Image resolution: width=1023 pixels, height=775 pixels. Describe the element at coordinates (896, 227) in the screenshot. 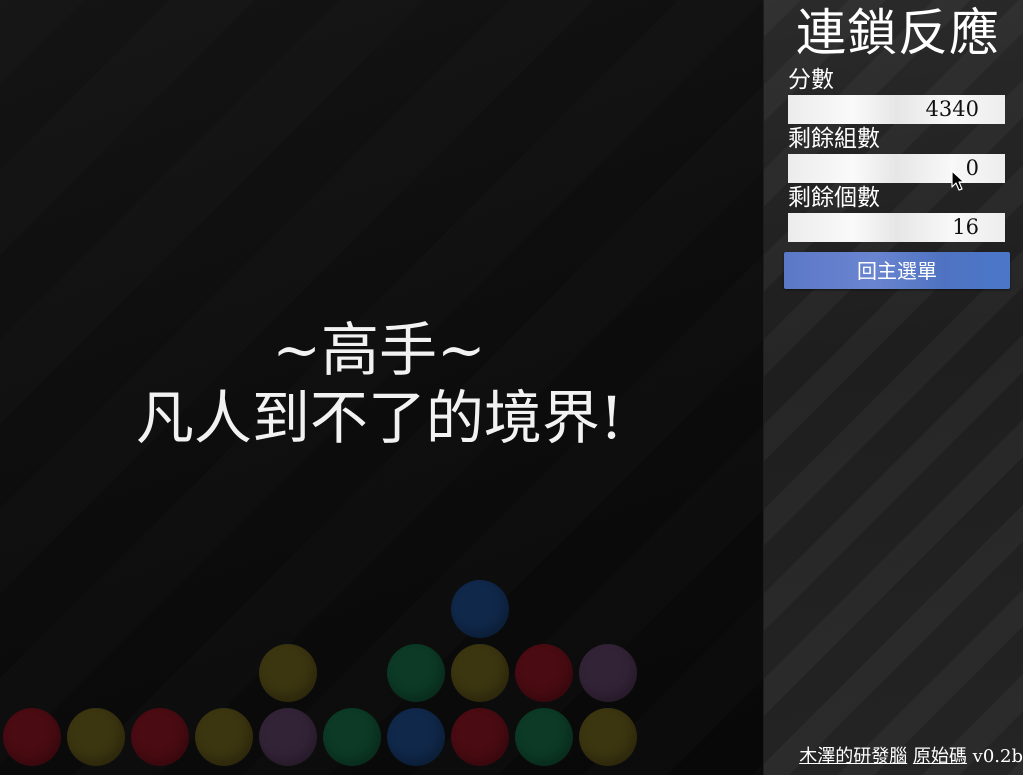

I see `remaining-balls-value: 16` at that location.